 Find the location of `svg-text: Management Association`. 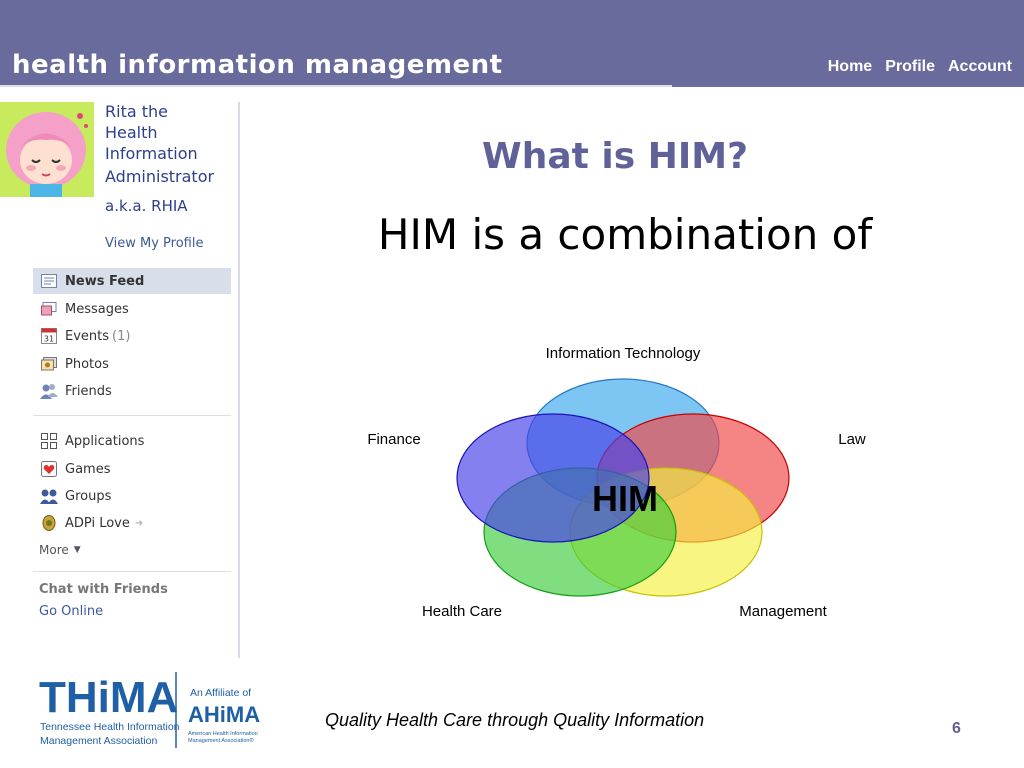

svg-text: Management Association is located at coordinates (98, 741).